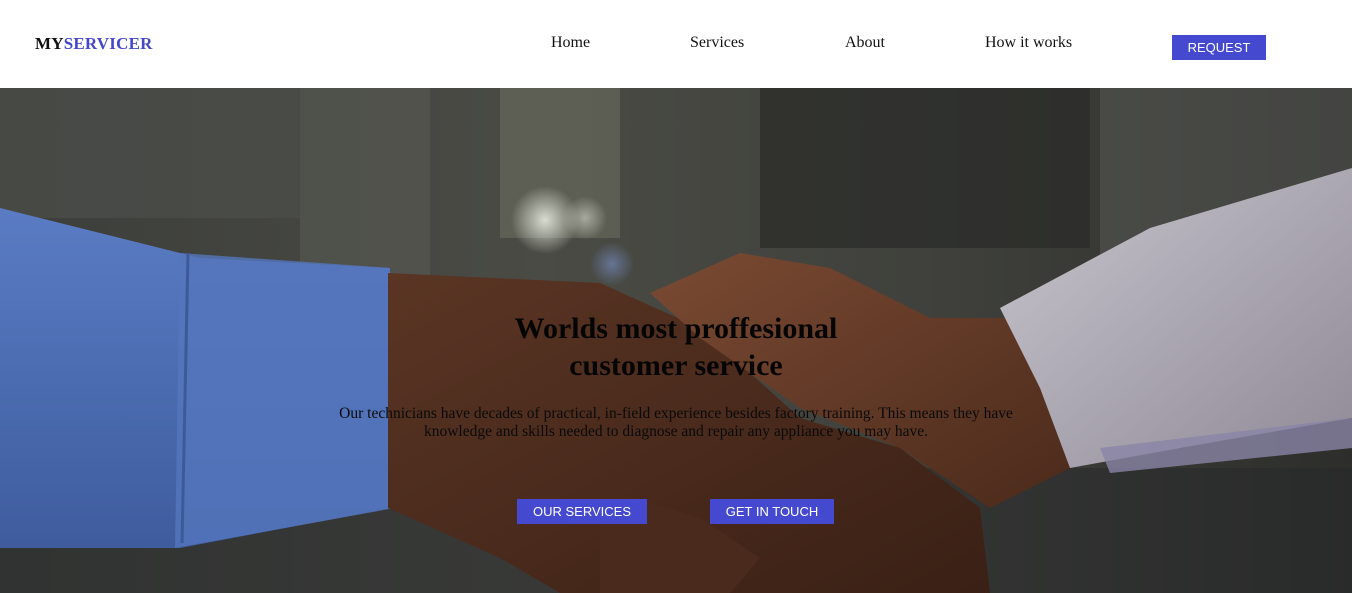 This screenshot has width=1352, height=593. I want to click on nav-link-how-it-works: How it works, so click(1028, 43).